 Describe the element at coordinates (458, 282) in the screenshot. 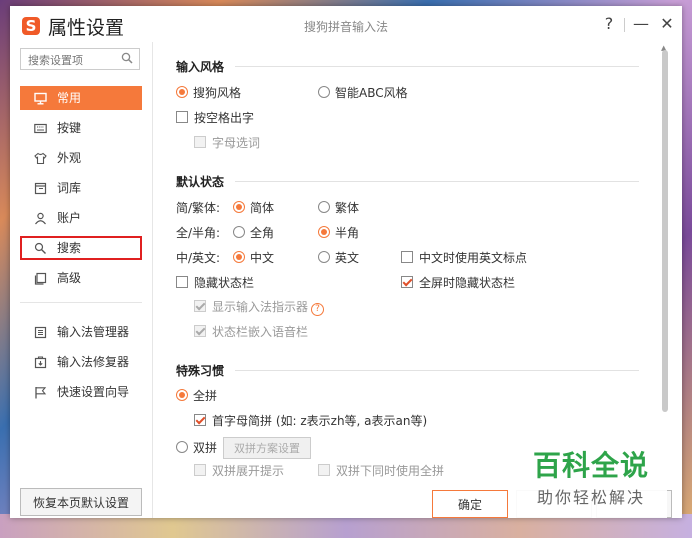

I see `checkbox-fullscreen-hide: 全屏时隐藏状态栏` at that location.